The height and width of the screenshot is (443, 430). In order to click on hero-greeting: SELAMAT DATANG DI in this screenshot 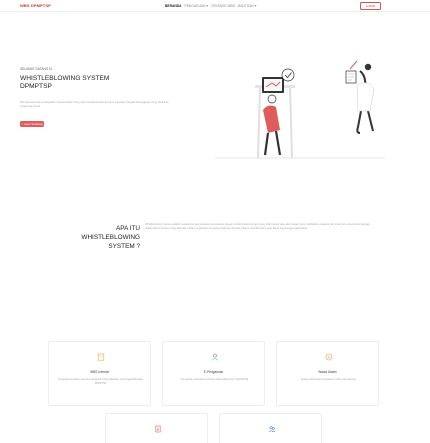, I will do `click(36, 69)`.